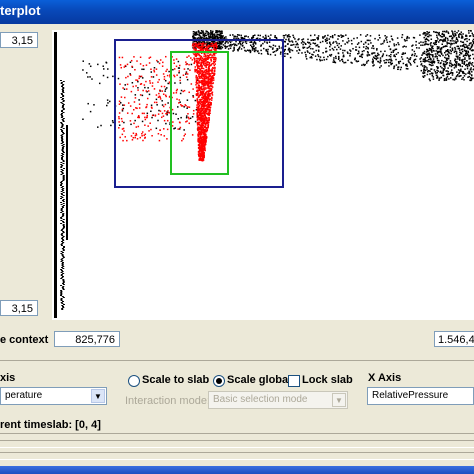  What do you see at coordinates (95, 340) in the screenshot?
I see `context-min-value: 825,776` at bounding box center [95, 340].